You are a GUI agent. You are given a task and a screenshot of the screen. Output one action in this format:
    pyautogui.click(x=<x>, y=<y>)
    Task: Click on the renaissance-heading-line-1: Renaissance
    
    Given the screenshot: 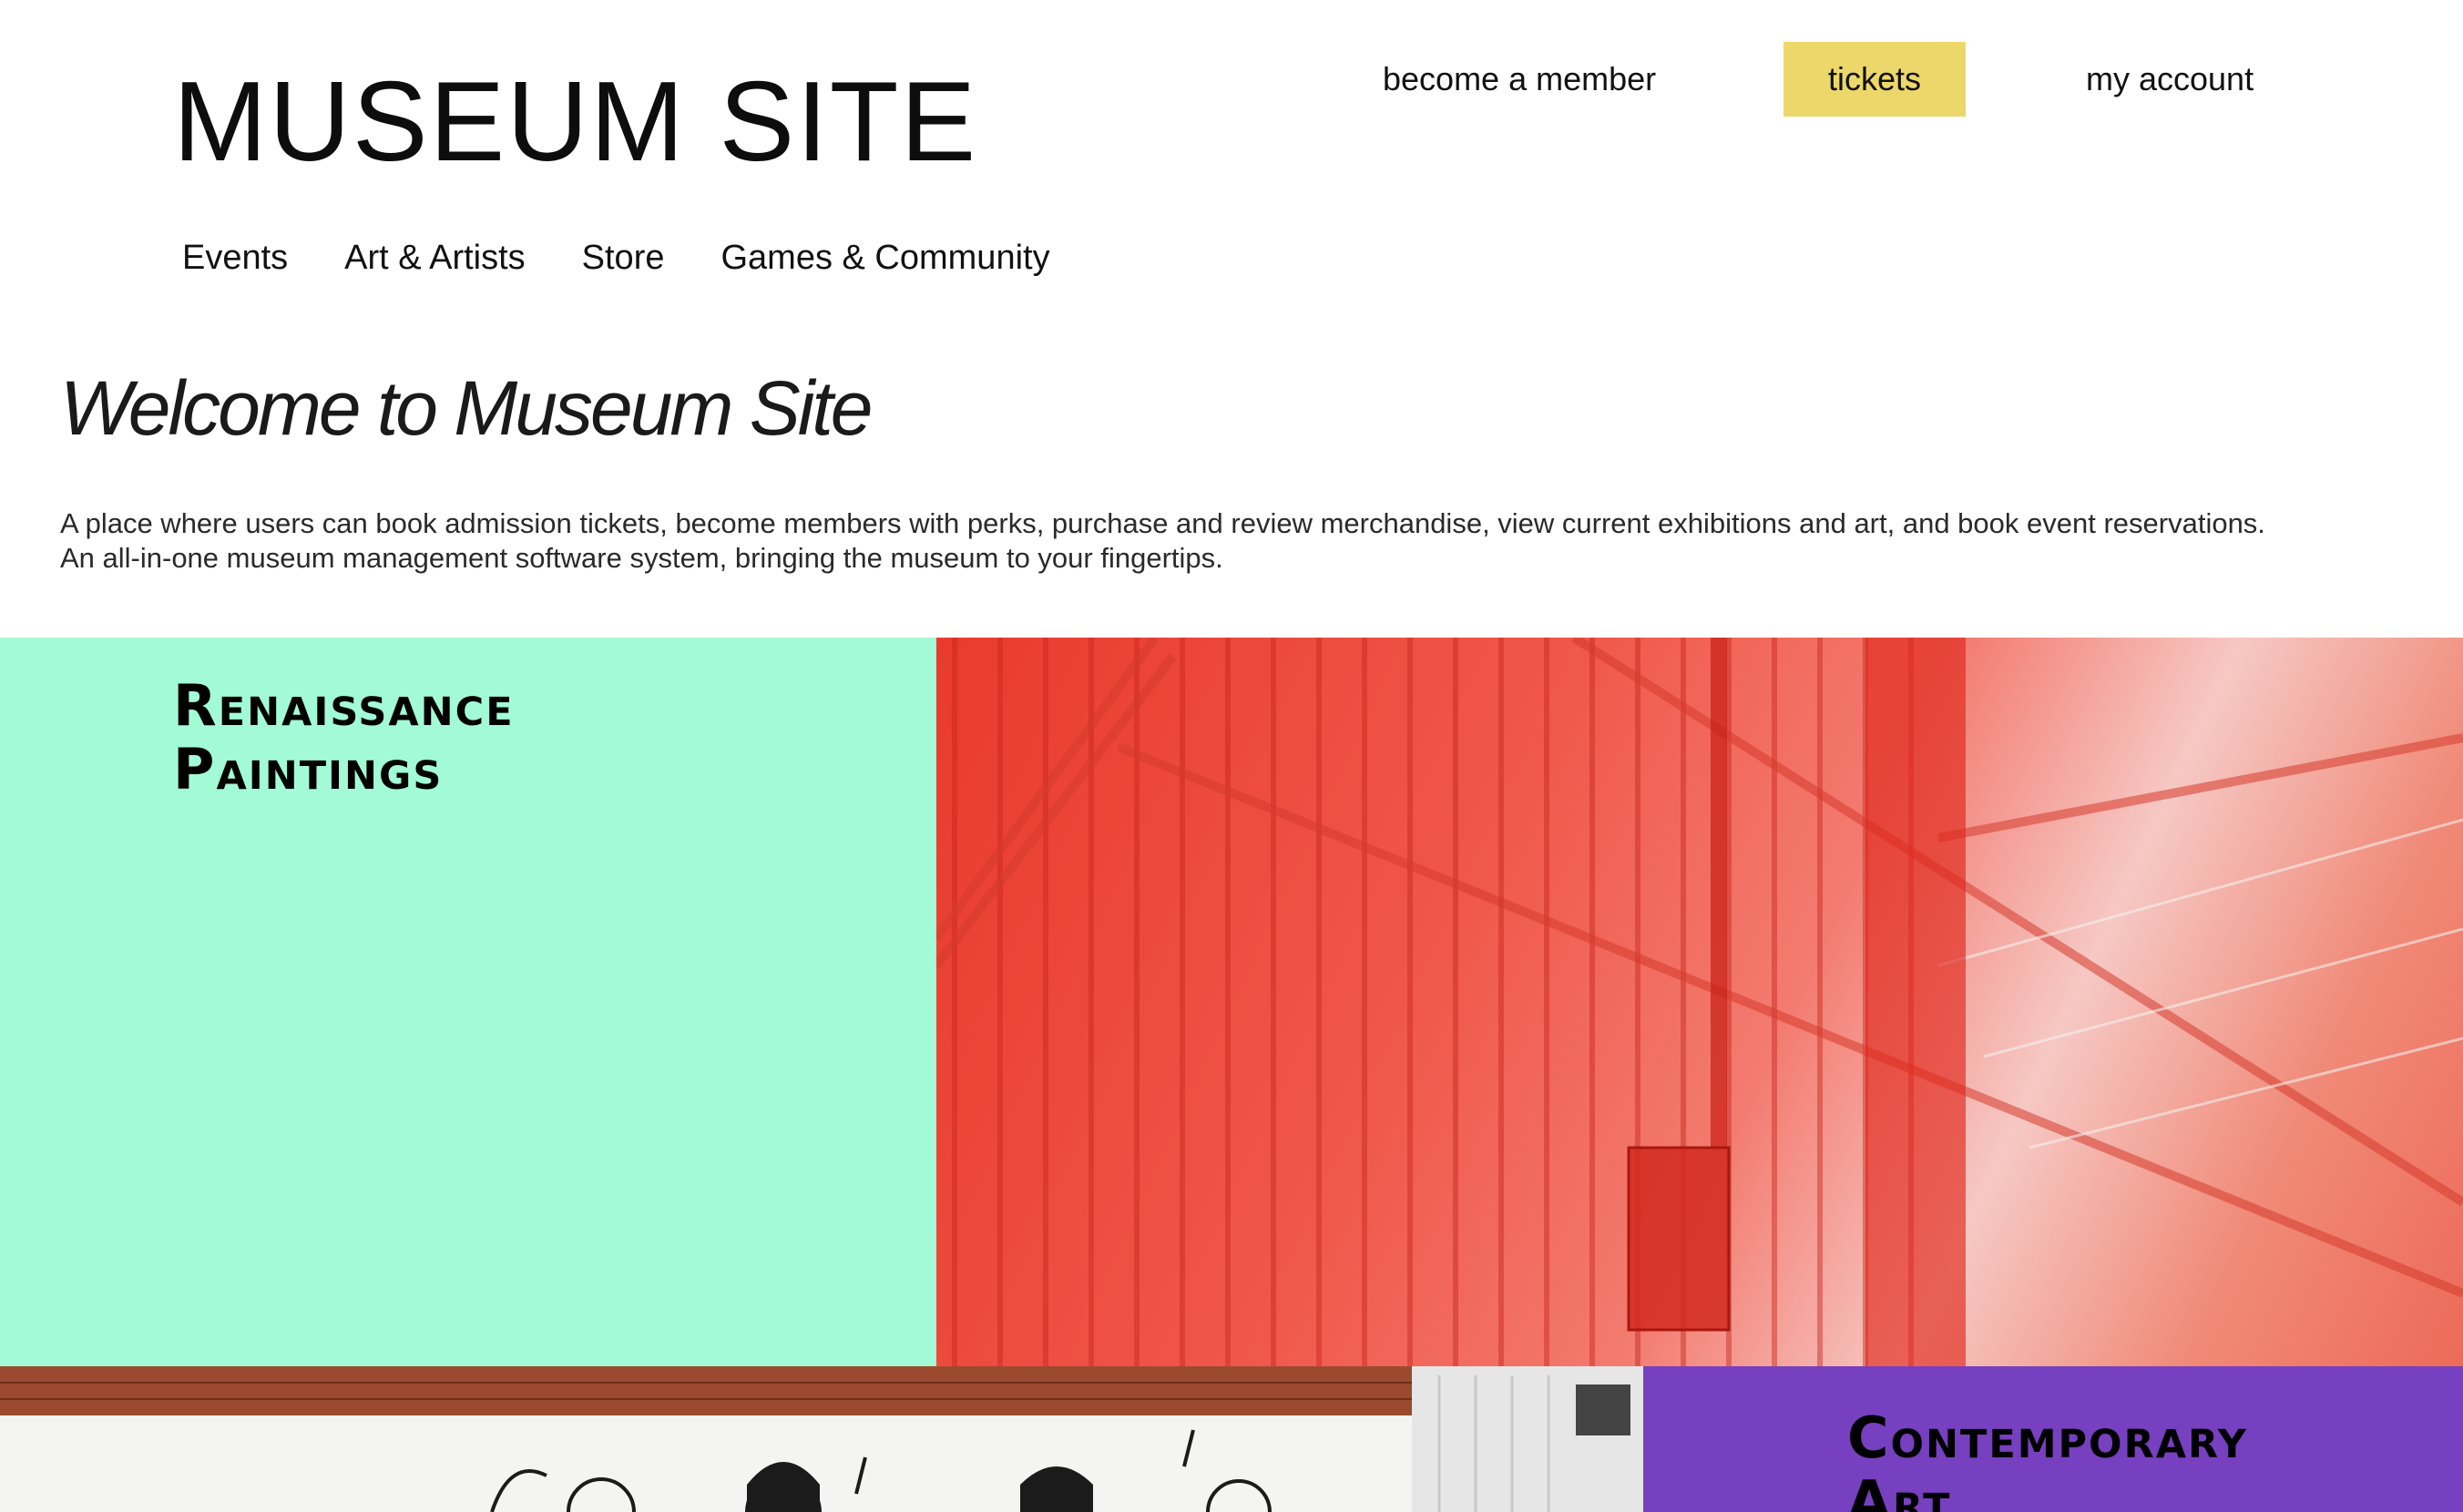 What is the action you would take?
    pyautogui.click(x=344, y=705)
    